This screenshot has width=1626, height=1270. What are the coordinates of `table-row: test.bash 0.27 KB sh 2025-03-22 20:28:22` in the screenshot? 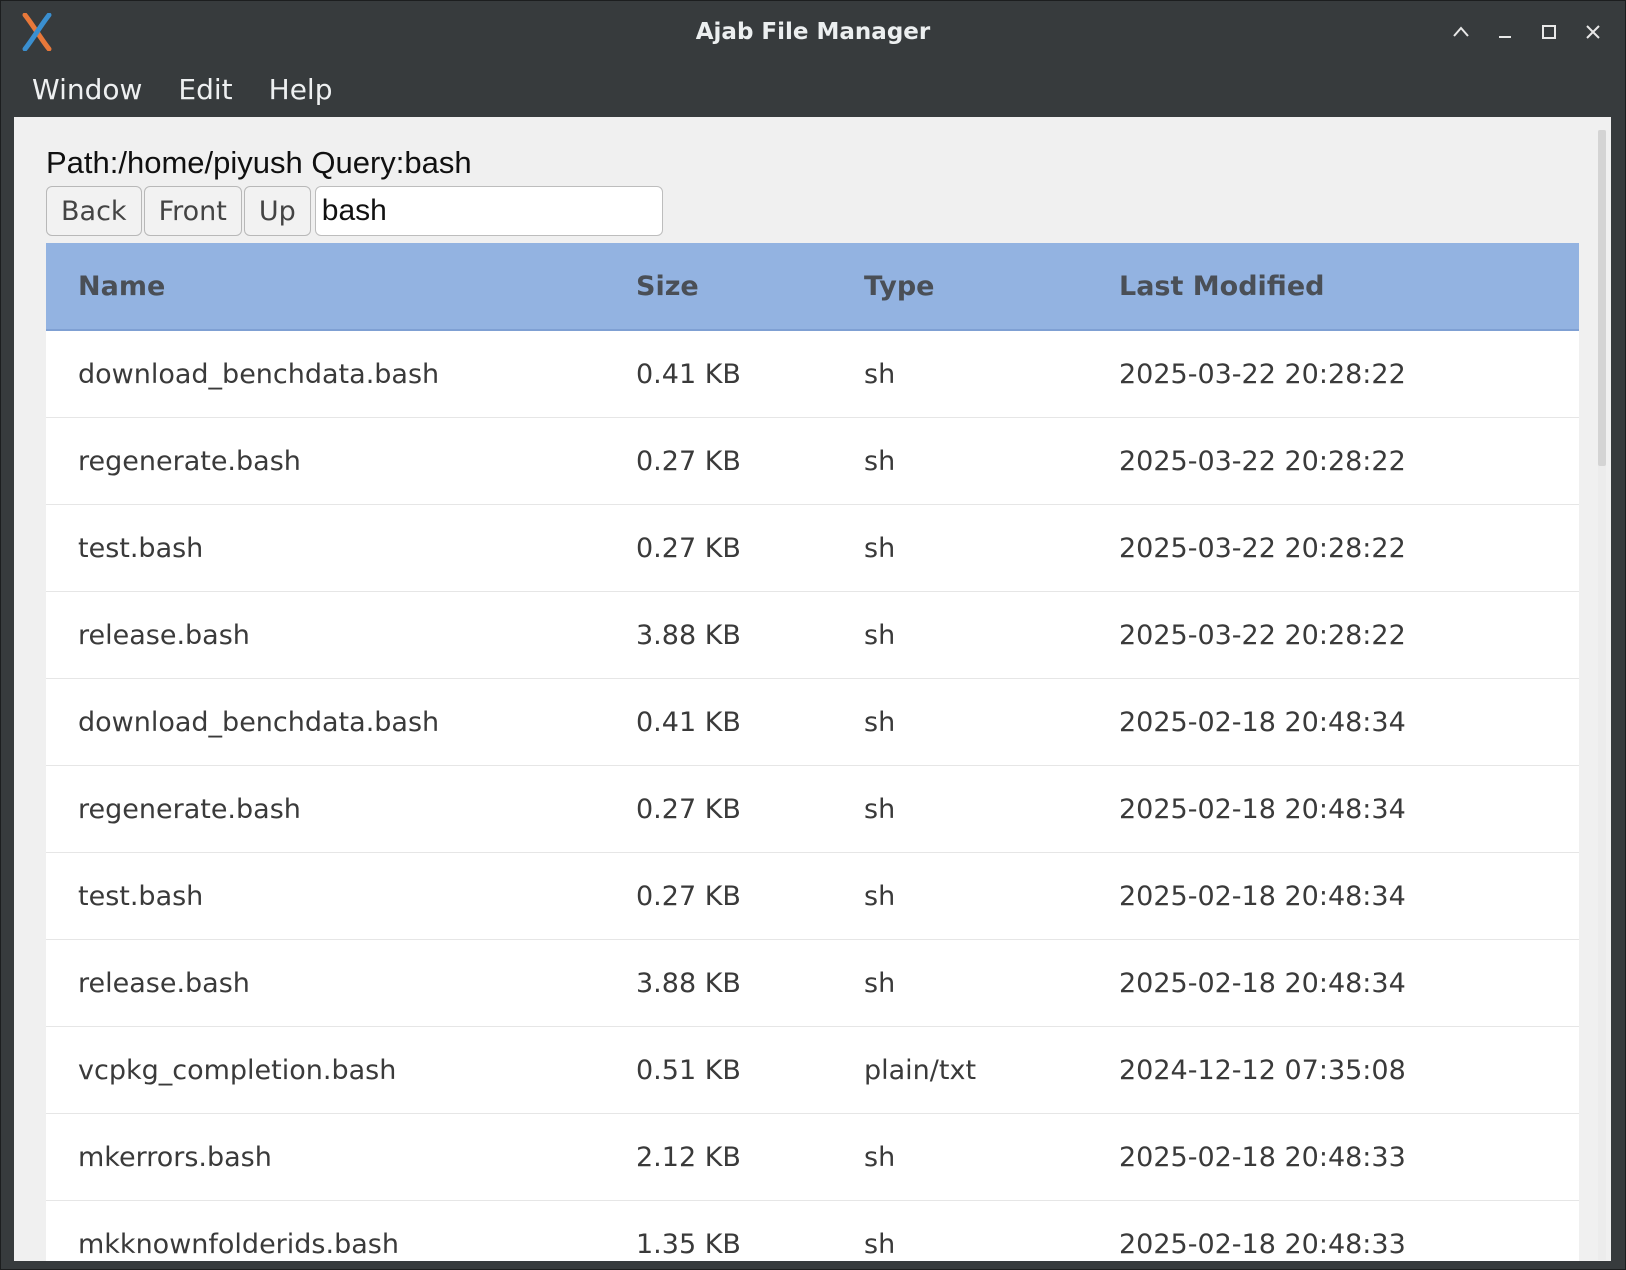 It's located at (812, 548).